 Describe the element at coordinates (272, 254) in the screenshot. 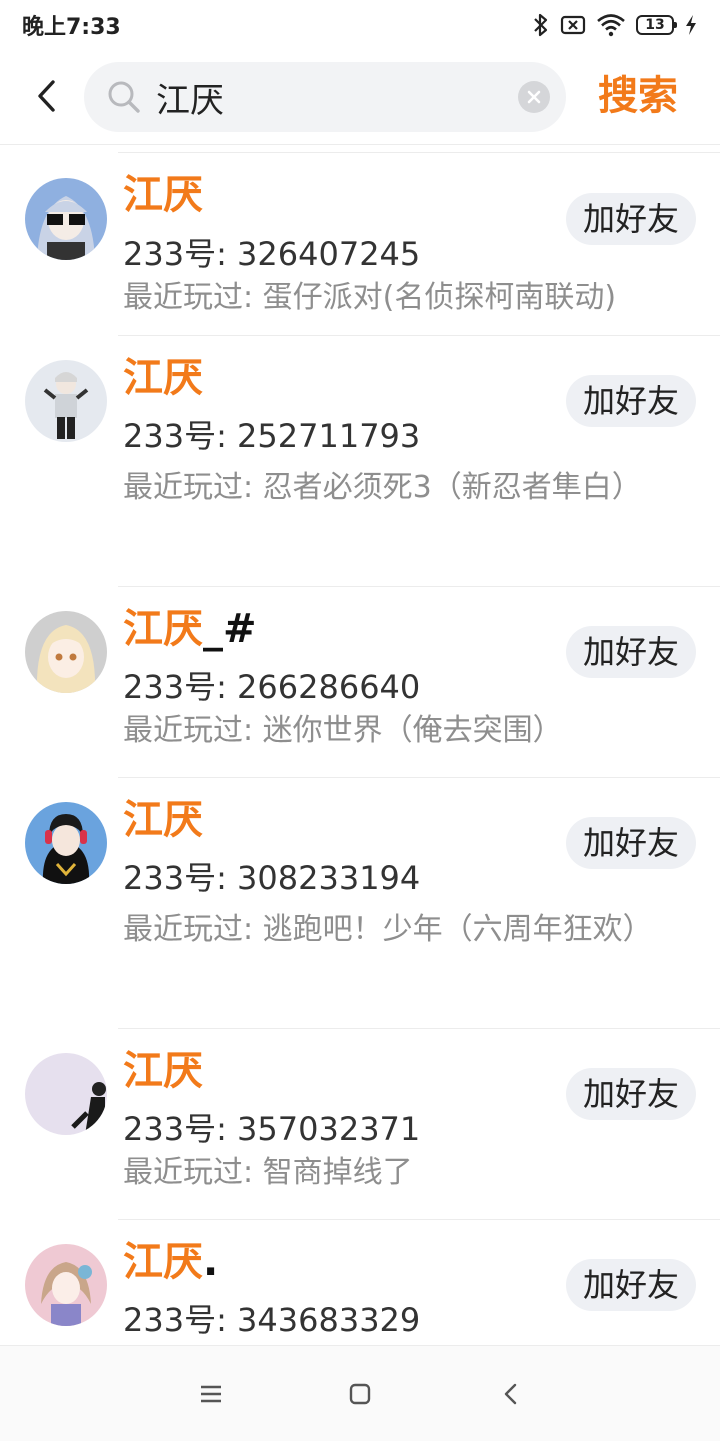

I see `user-id: 233号: 326407245` at that location.